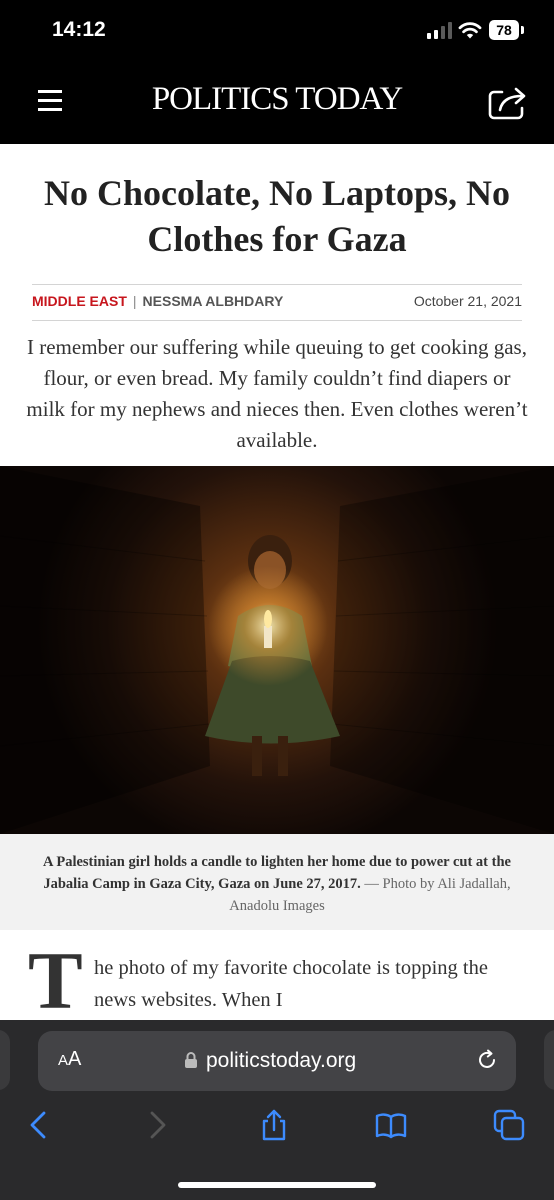  What do you see at coordinates (549, 1060) in the screenshot?
I see `next-tab-peek` at bounding box center [549, 1060].